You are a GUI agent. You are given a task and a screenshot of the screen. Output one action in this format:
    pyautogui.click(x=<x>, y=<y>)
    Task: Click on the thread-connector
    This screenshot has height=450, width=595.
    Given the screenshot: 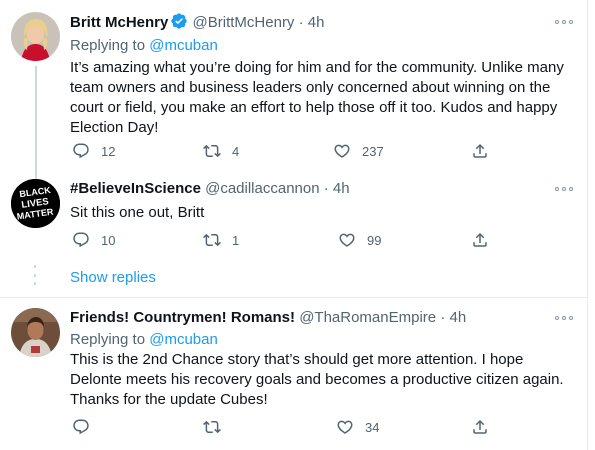 What is the action you would take?
    pyautogui.click(x=36, y=119)
    